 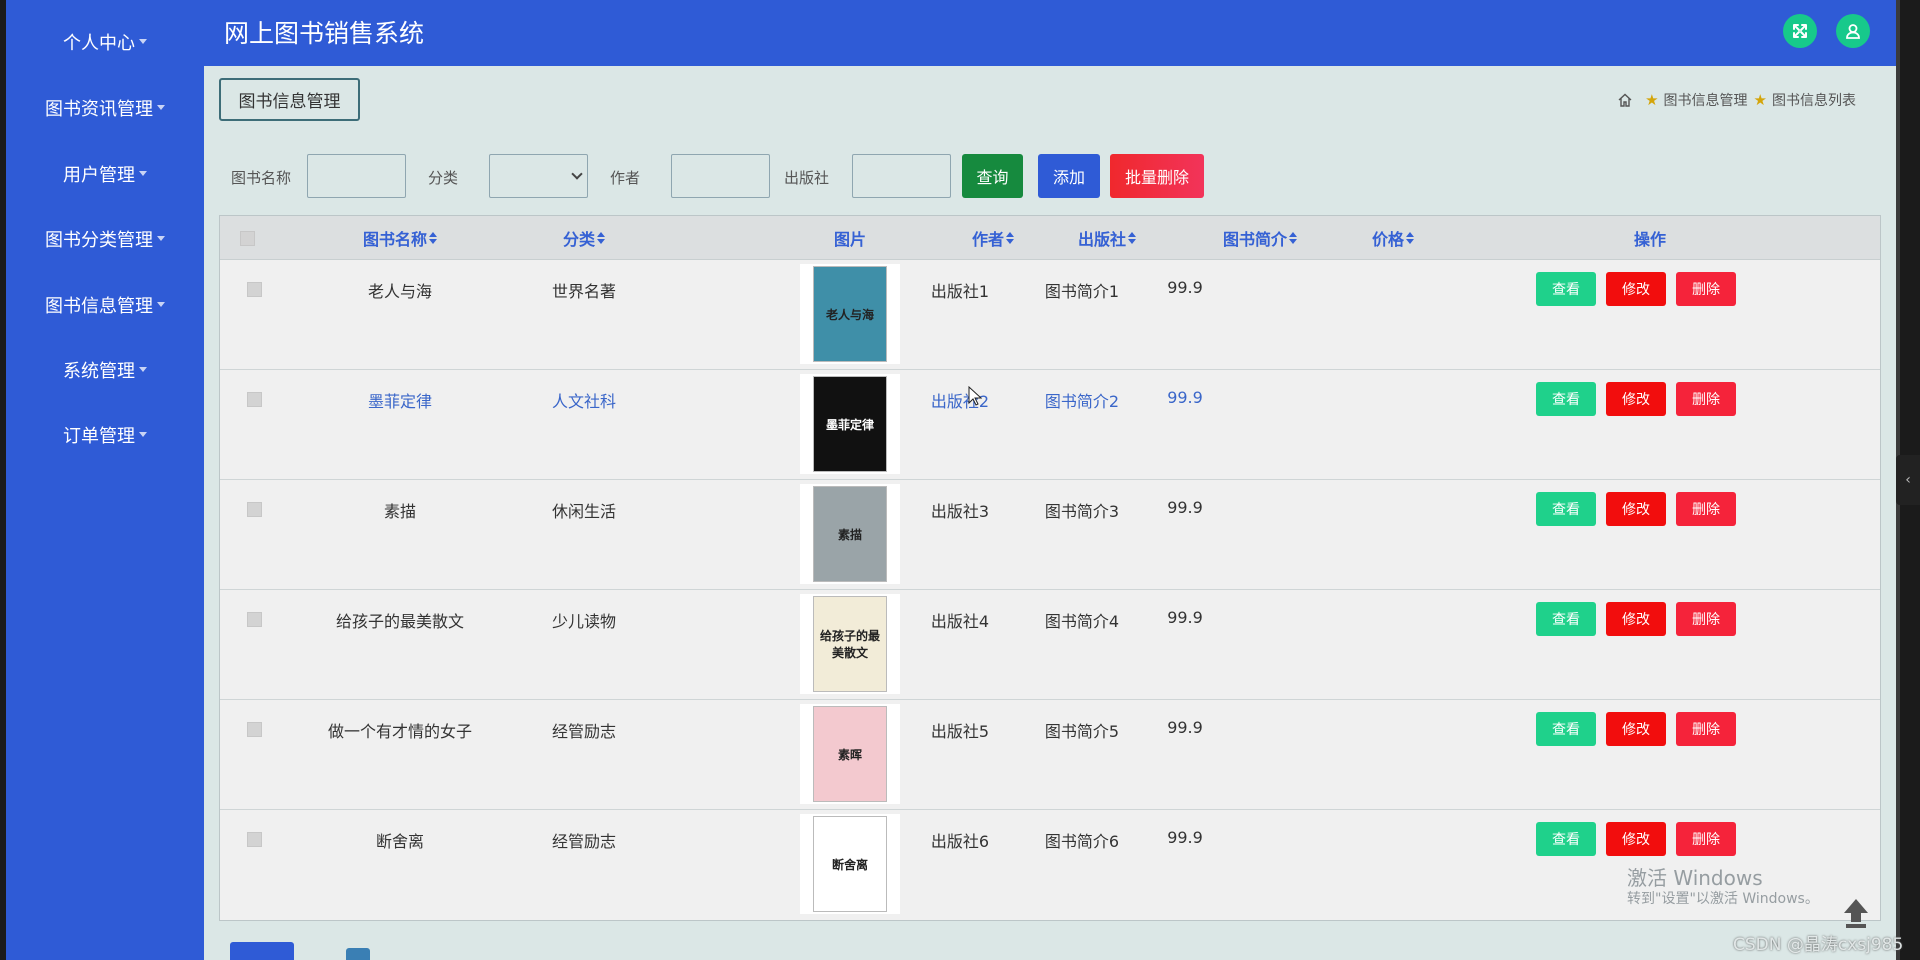 I want to click on cell-publisher: 出版社4, so click(x=960, y=621).